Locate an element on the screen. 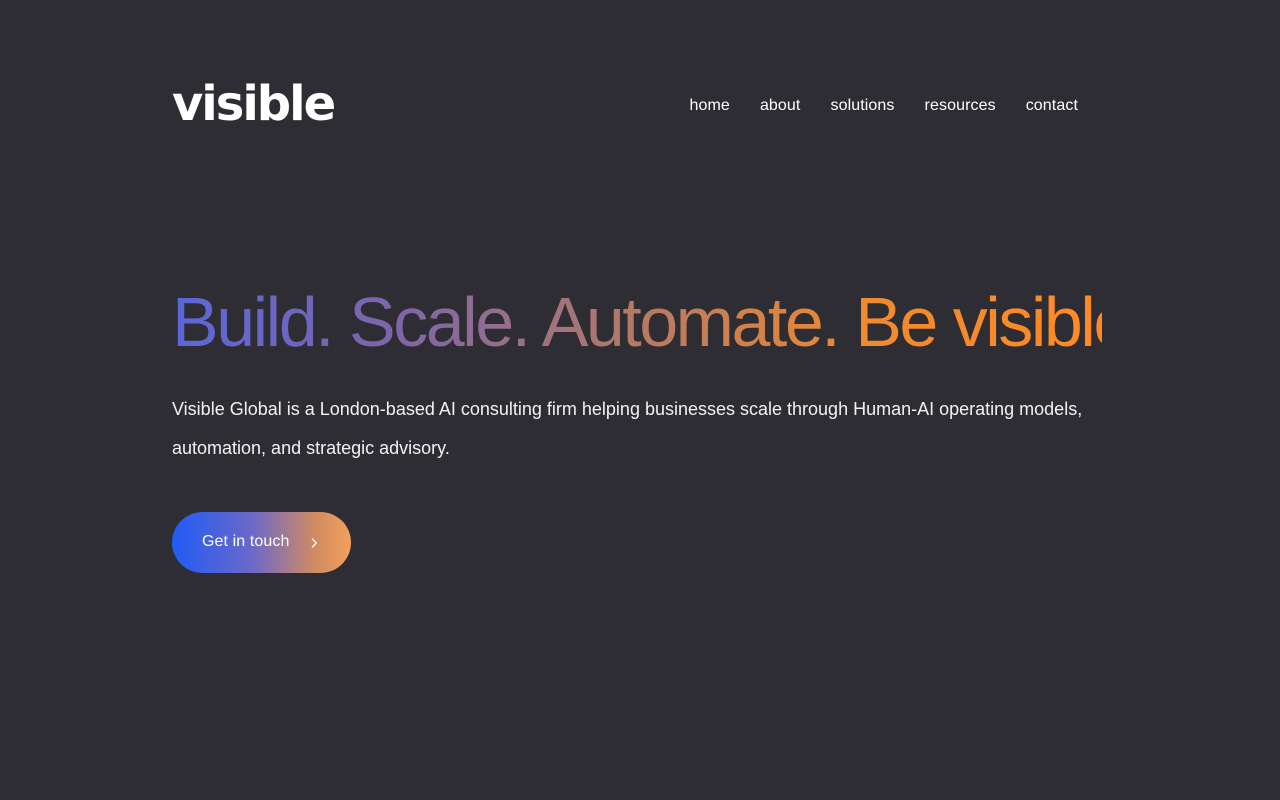  get-in-touch-label: Get in touch is located at coordinates (246, 541).